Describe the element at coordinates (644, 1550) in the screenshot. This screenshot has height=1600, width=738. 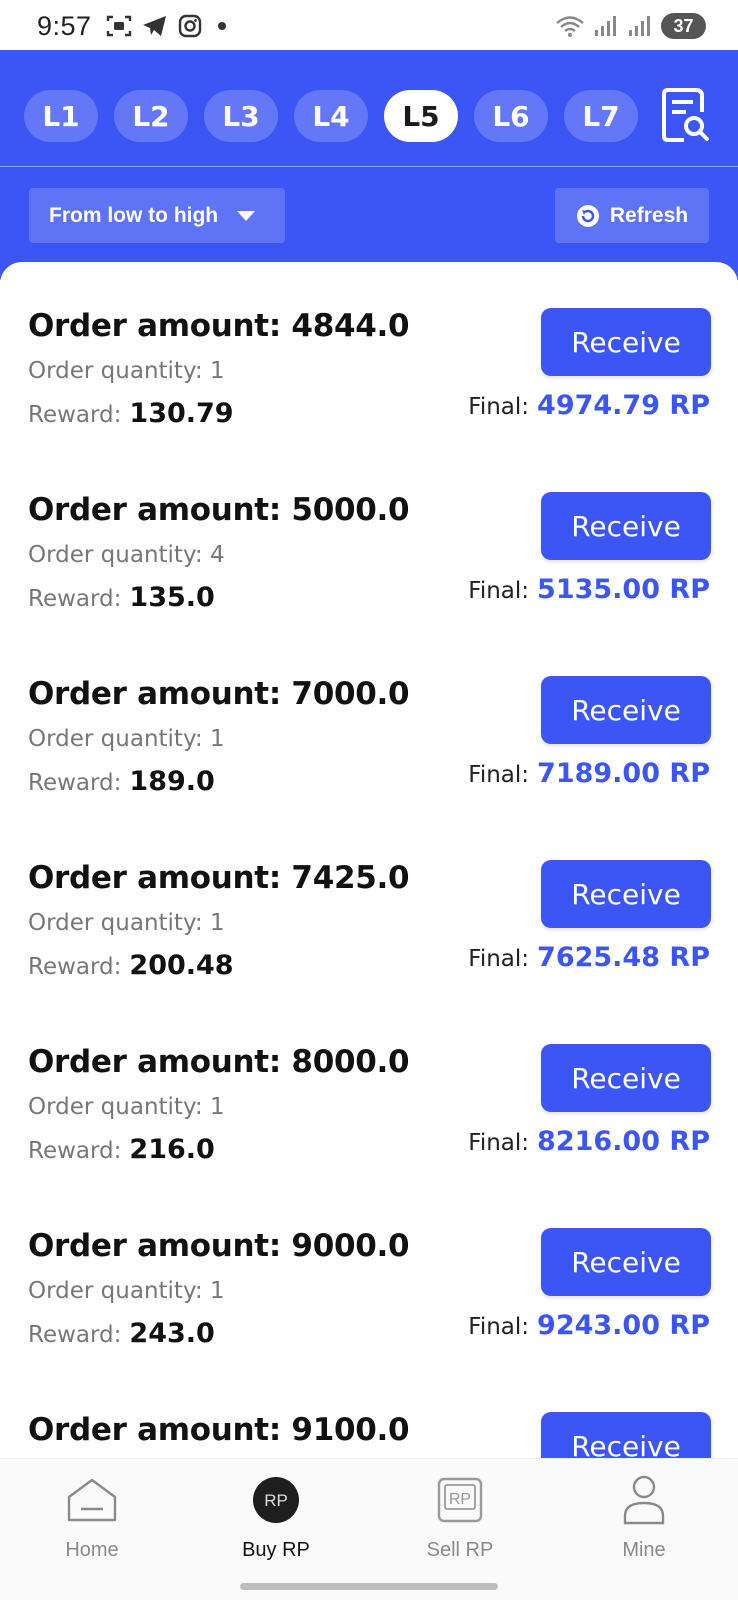
I see `nav-mine-label: Mine` at that location.